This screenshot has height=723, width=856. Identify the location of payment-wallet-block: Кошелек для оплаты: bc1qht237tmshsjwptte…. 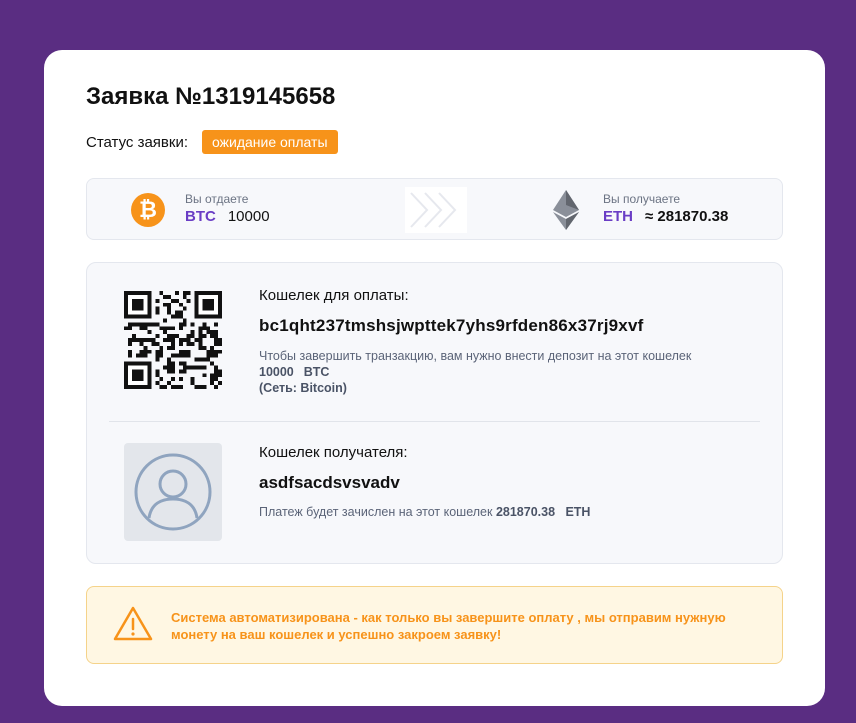
(514, 341).